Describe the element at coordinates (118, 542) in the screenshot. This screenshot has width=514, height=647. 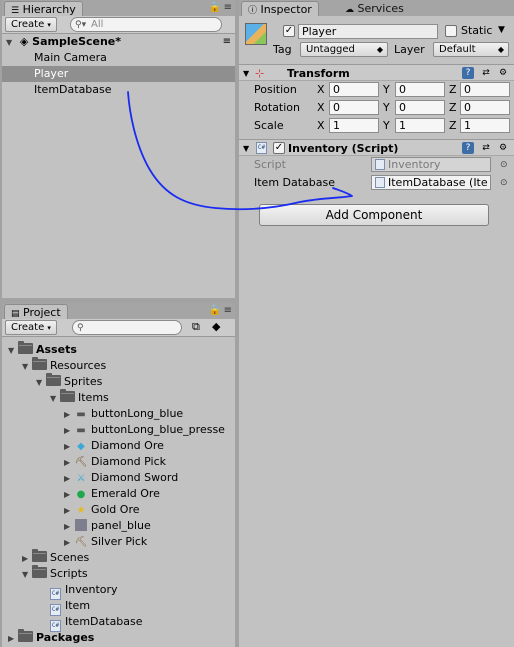
I see `asset-row: ▶ ⛏ Silver Pick` at that location.